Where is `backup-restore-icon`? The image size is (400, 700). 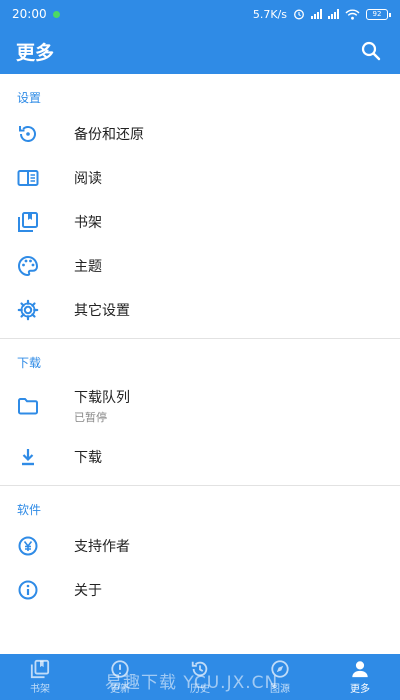
backup-restore-icon is located at coordinates (28, 134).